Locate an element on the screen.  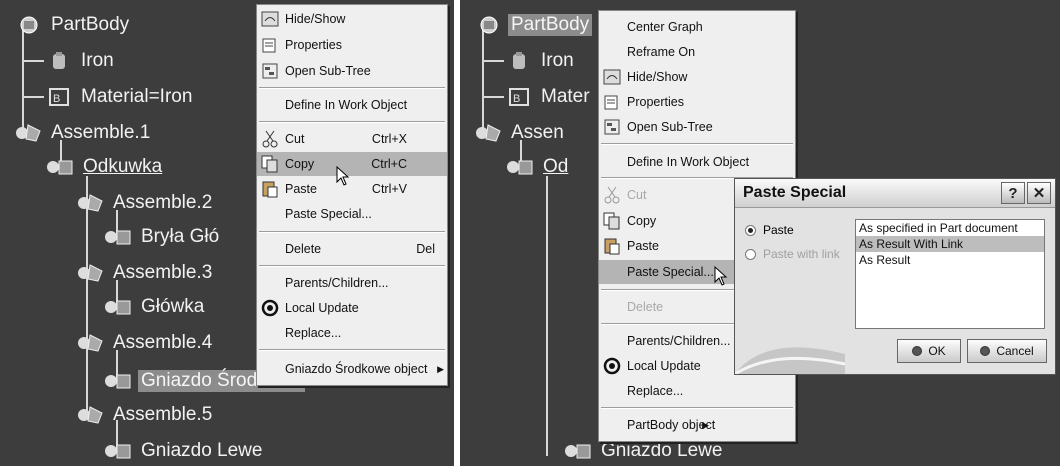
menu-item-label: Hide/Show is located at coordinates (657, 77).